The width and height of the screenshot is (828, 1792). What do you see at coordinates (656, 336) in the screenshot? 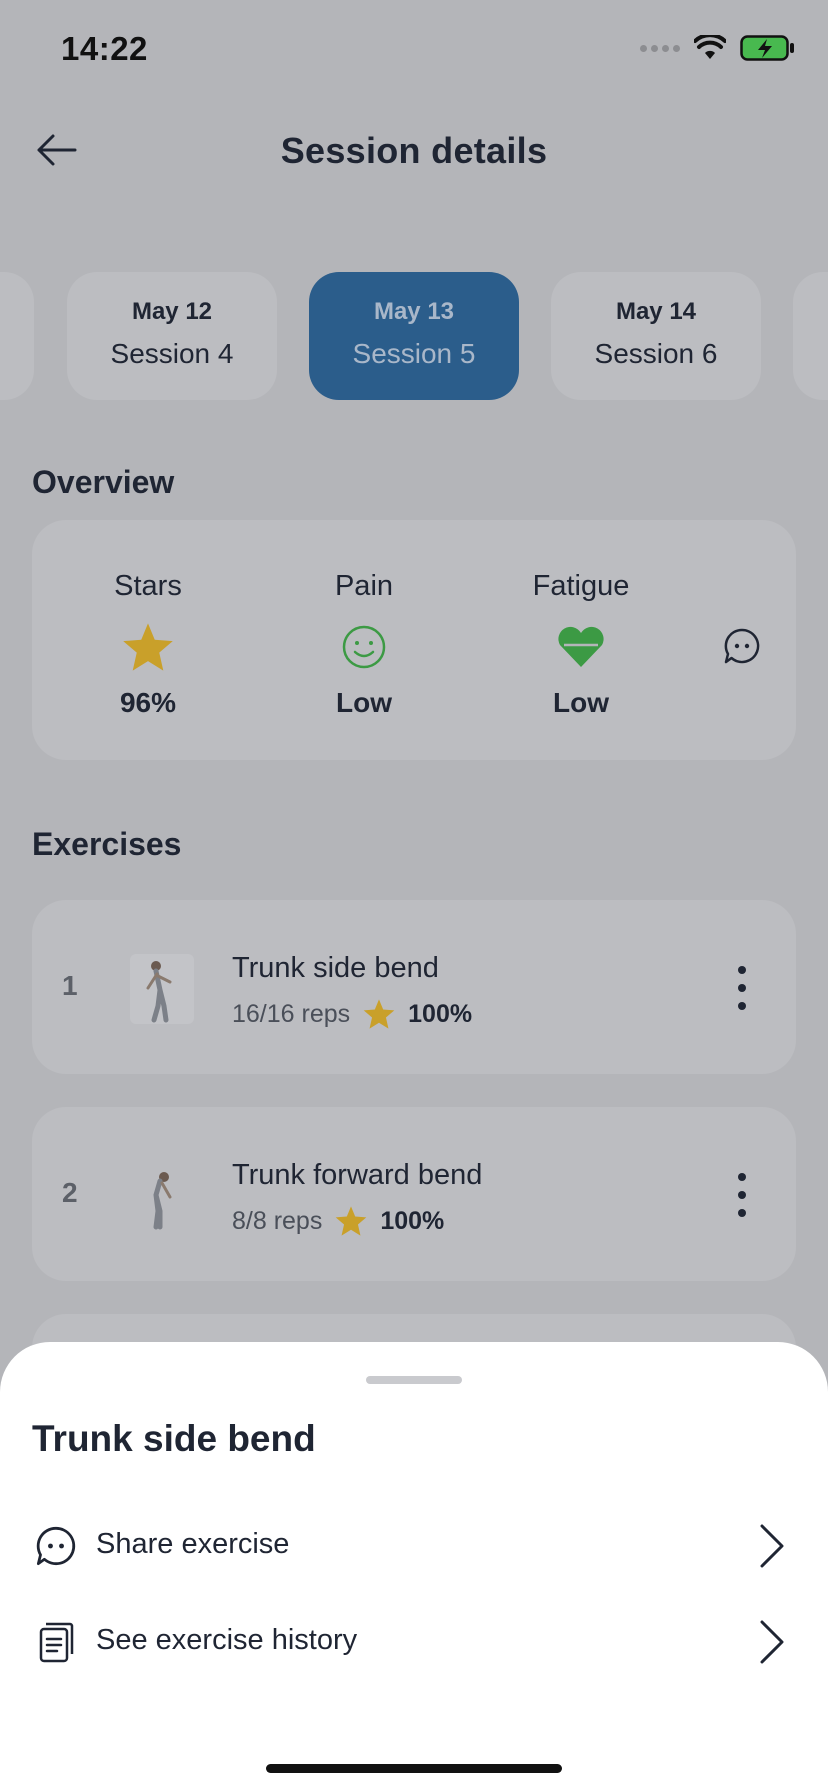
I see `session-card-6: May 14 Session 6` at bounding box center [656, 336].